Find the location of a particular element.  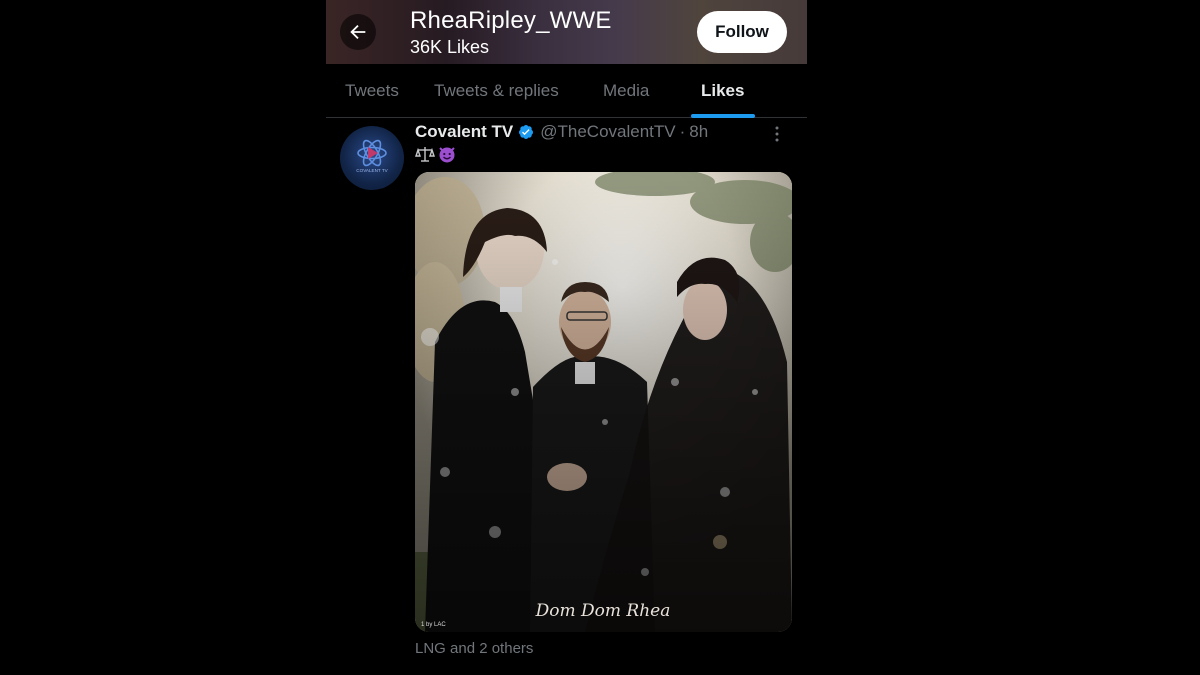

back-arrow-icon is located at coordinates (358, 32).